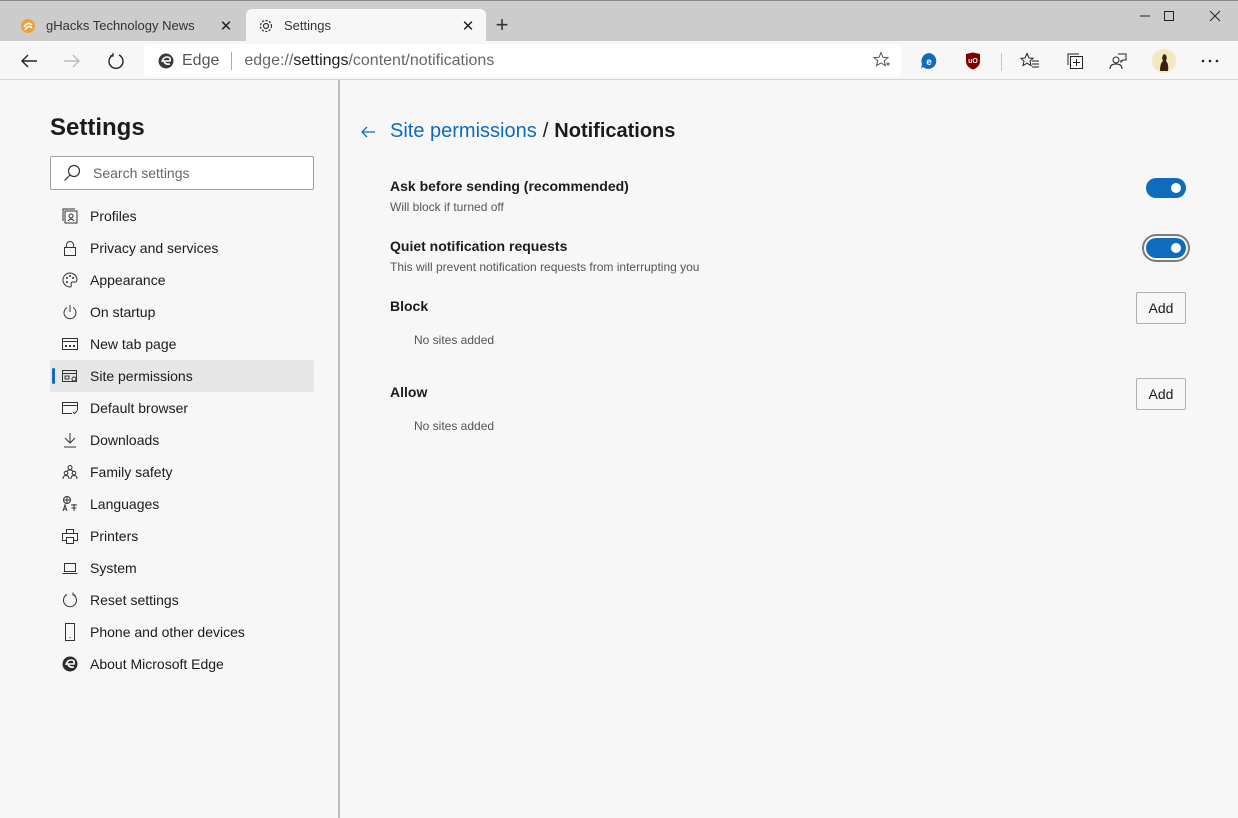 The height and width of the screenshot is (818, 1238). I want to click on ask-before-sending-toggle, so click(1166, 188).